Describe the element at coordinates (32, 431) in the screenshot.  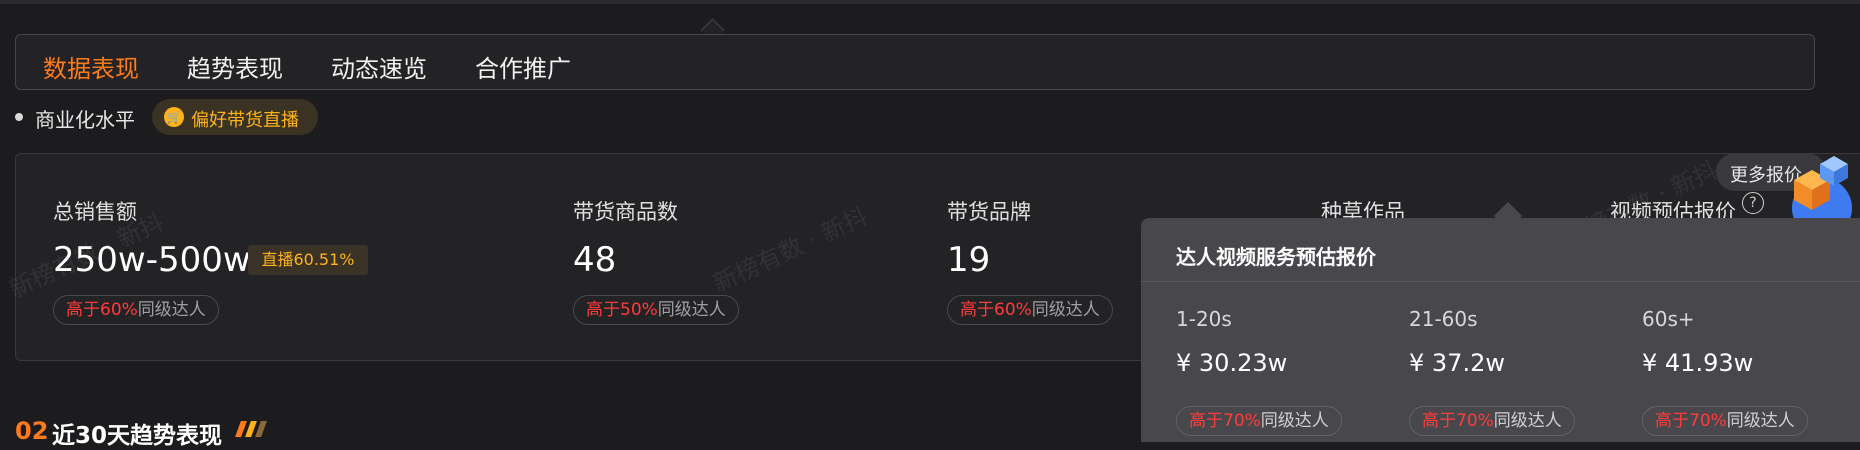
I see `section-number: 02` at that location.